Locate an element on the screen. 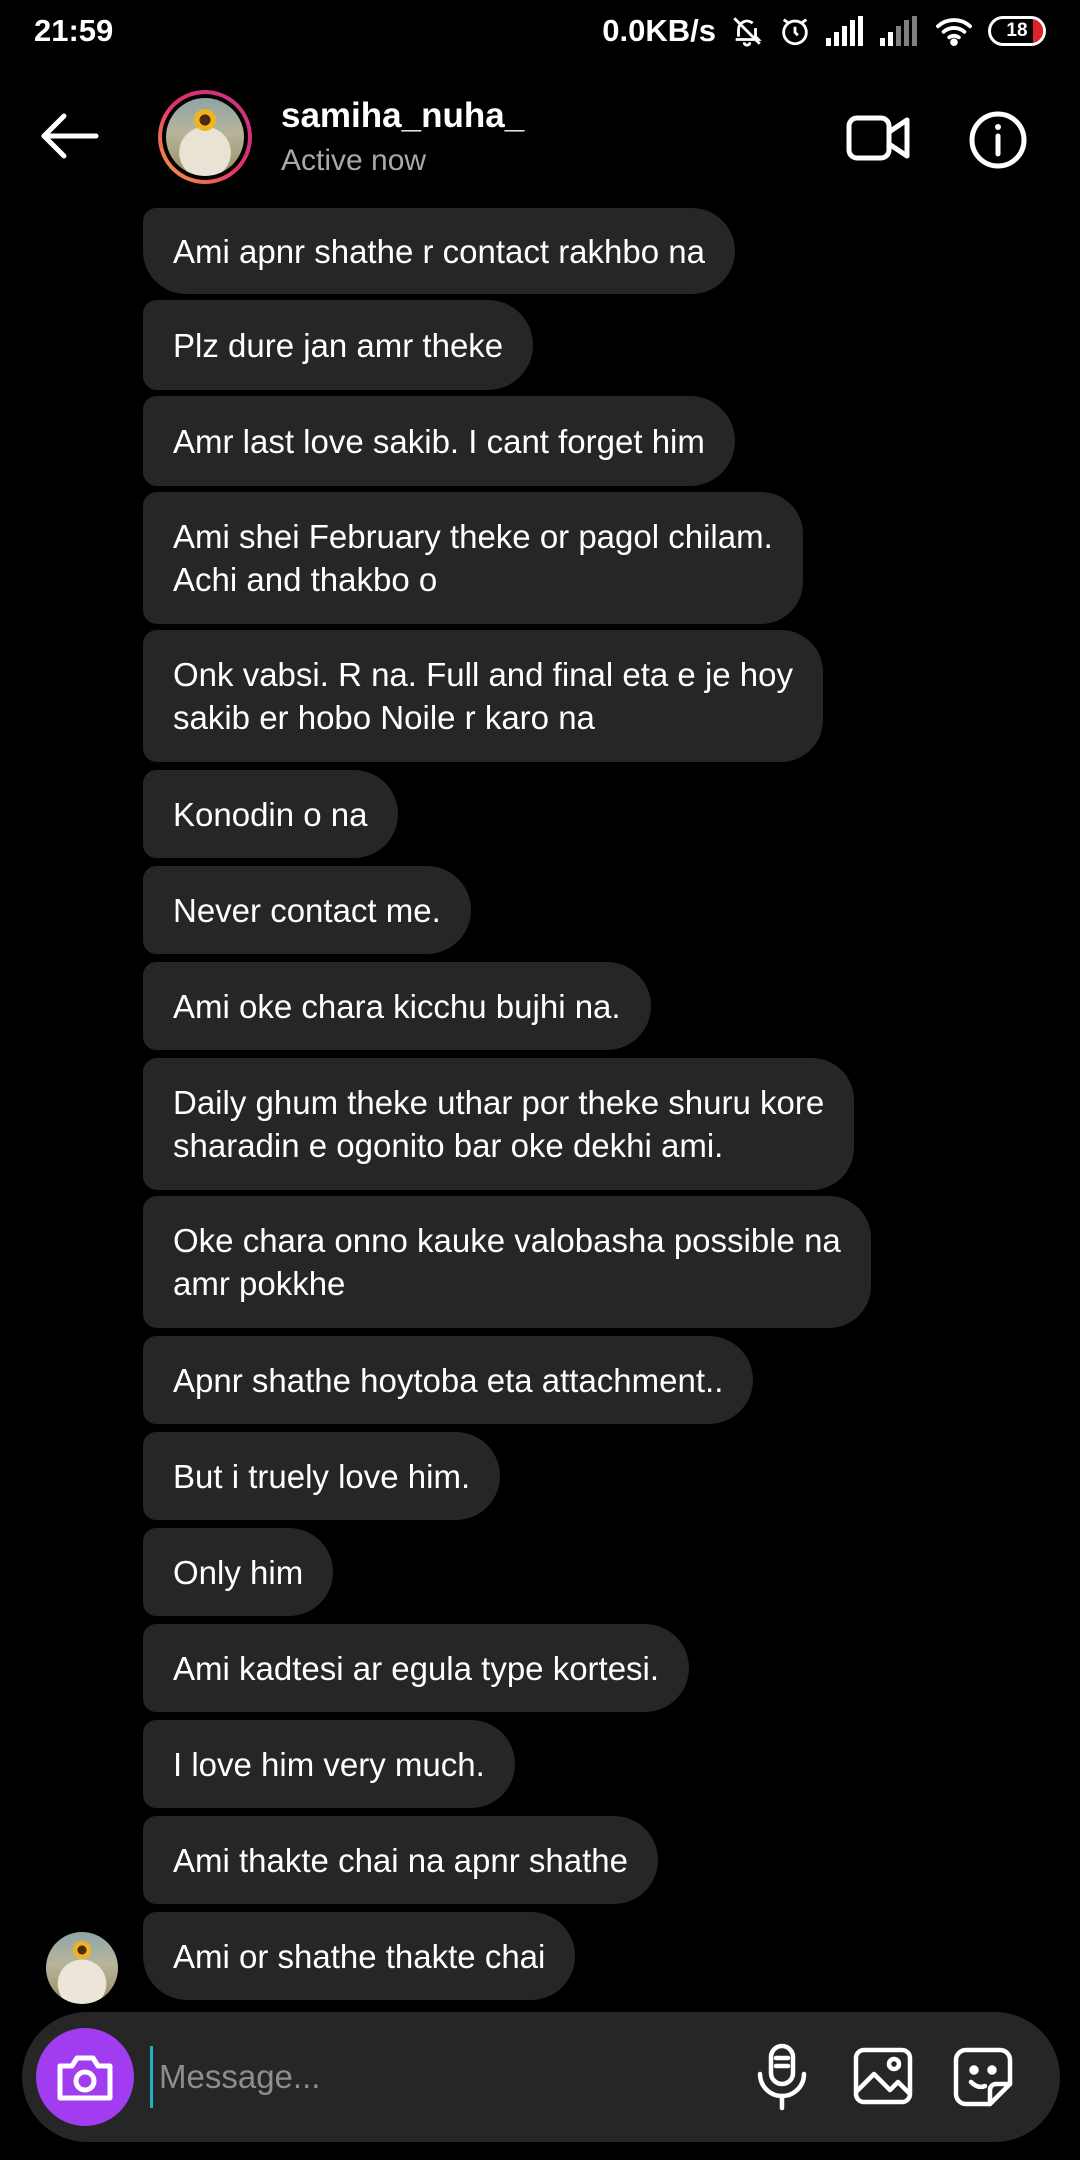  sticker-icon is located at coordinates (983, 2077).